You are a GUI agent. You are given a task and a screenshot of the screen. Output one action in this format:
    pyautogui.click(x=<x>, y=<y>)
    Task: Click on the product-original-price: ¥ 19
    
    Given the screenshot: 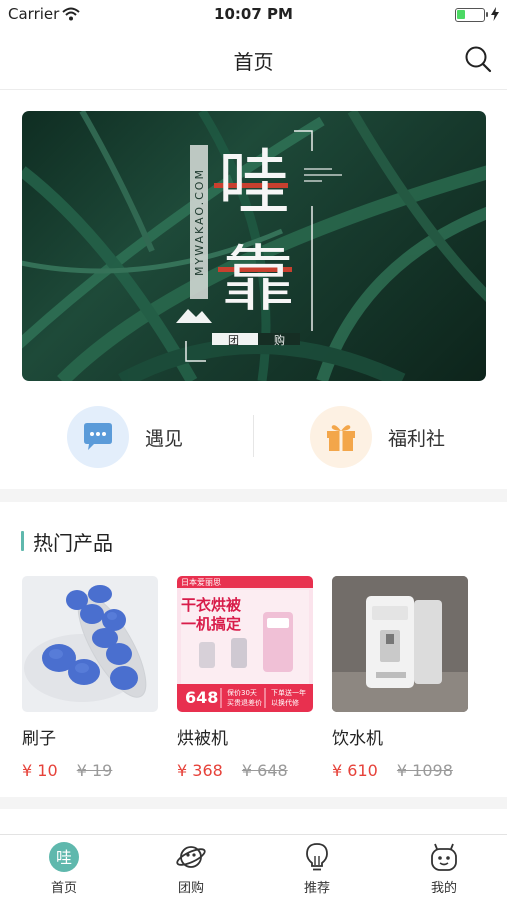 What is the action you would take?
    pyautogui.click(x=94, y=770)
    